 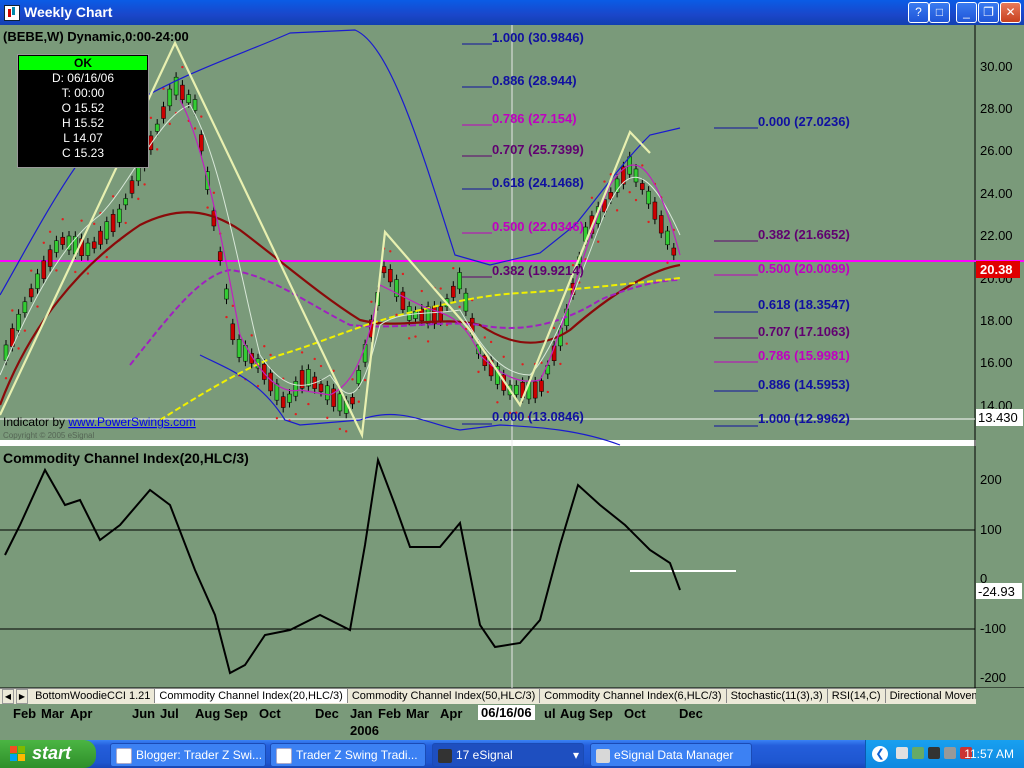 What do you see at coordinates (83, 93) in the screenshot?
I see `info-time: T: 00:00` at bounding box center [83, 93].